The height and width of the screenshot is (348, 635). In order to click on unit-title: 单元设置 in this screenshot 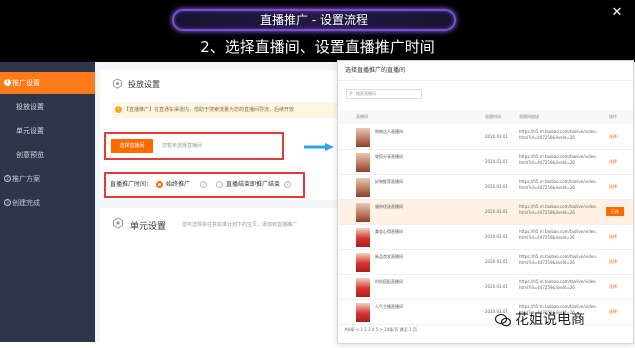, I will do `click(148, 227)`.